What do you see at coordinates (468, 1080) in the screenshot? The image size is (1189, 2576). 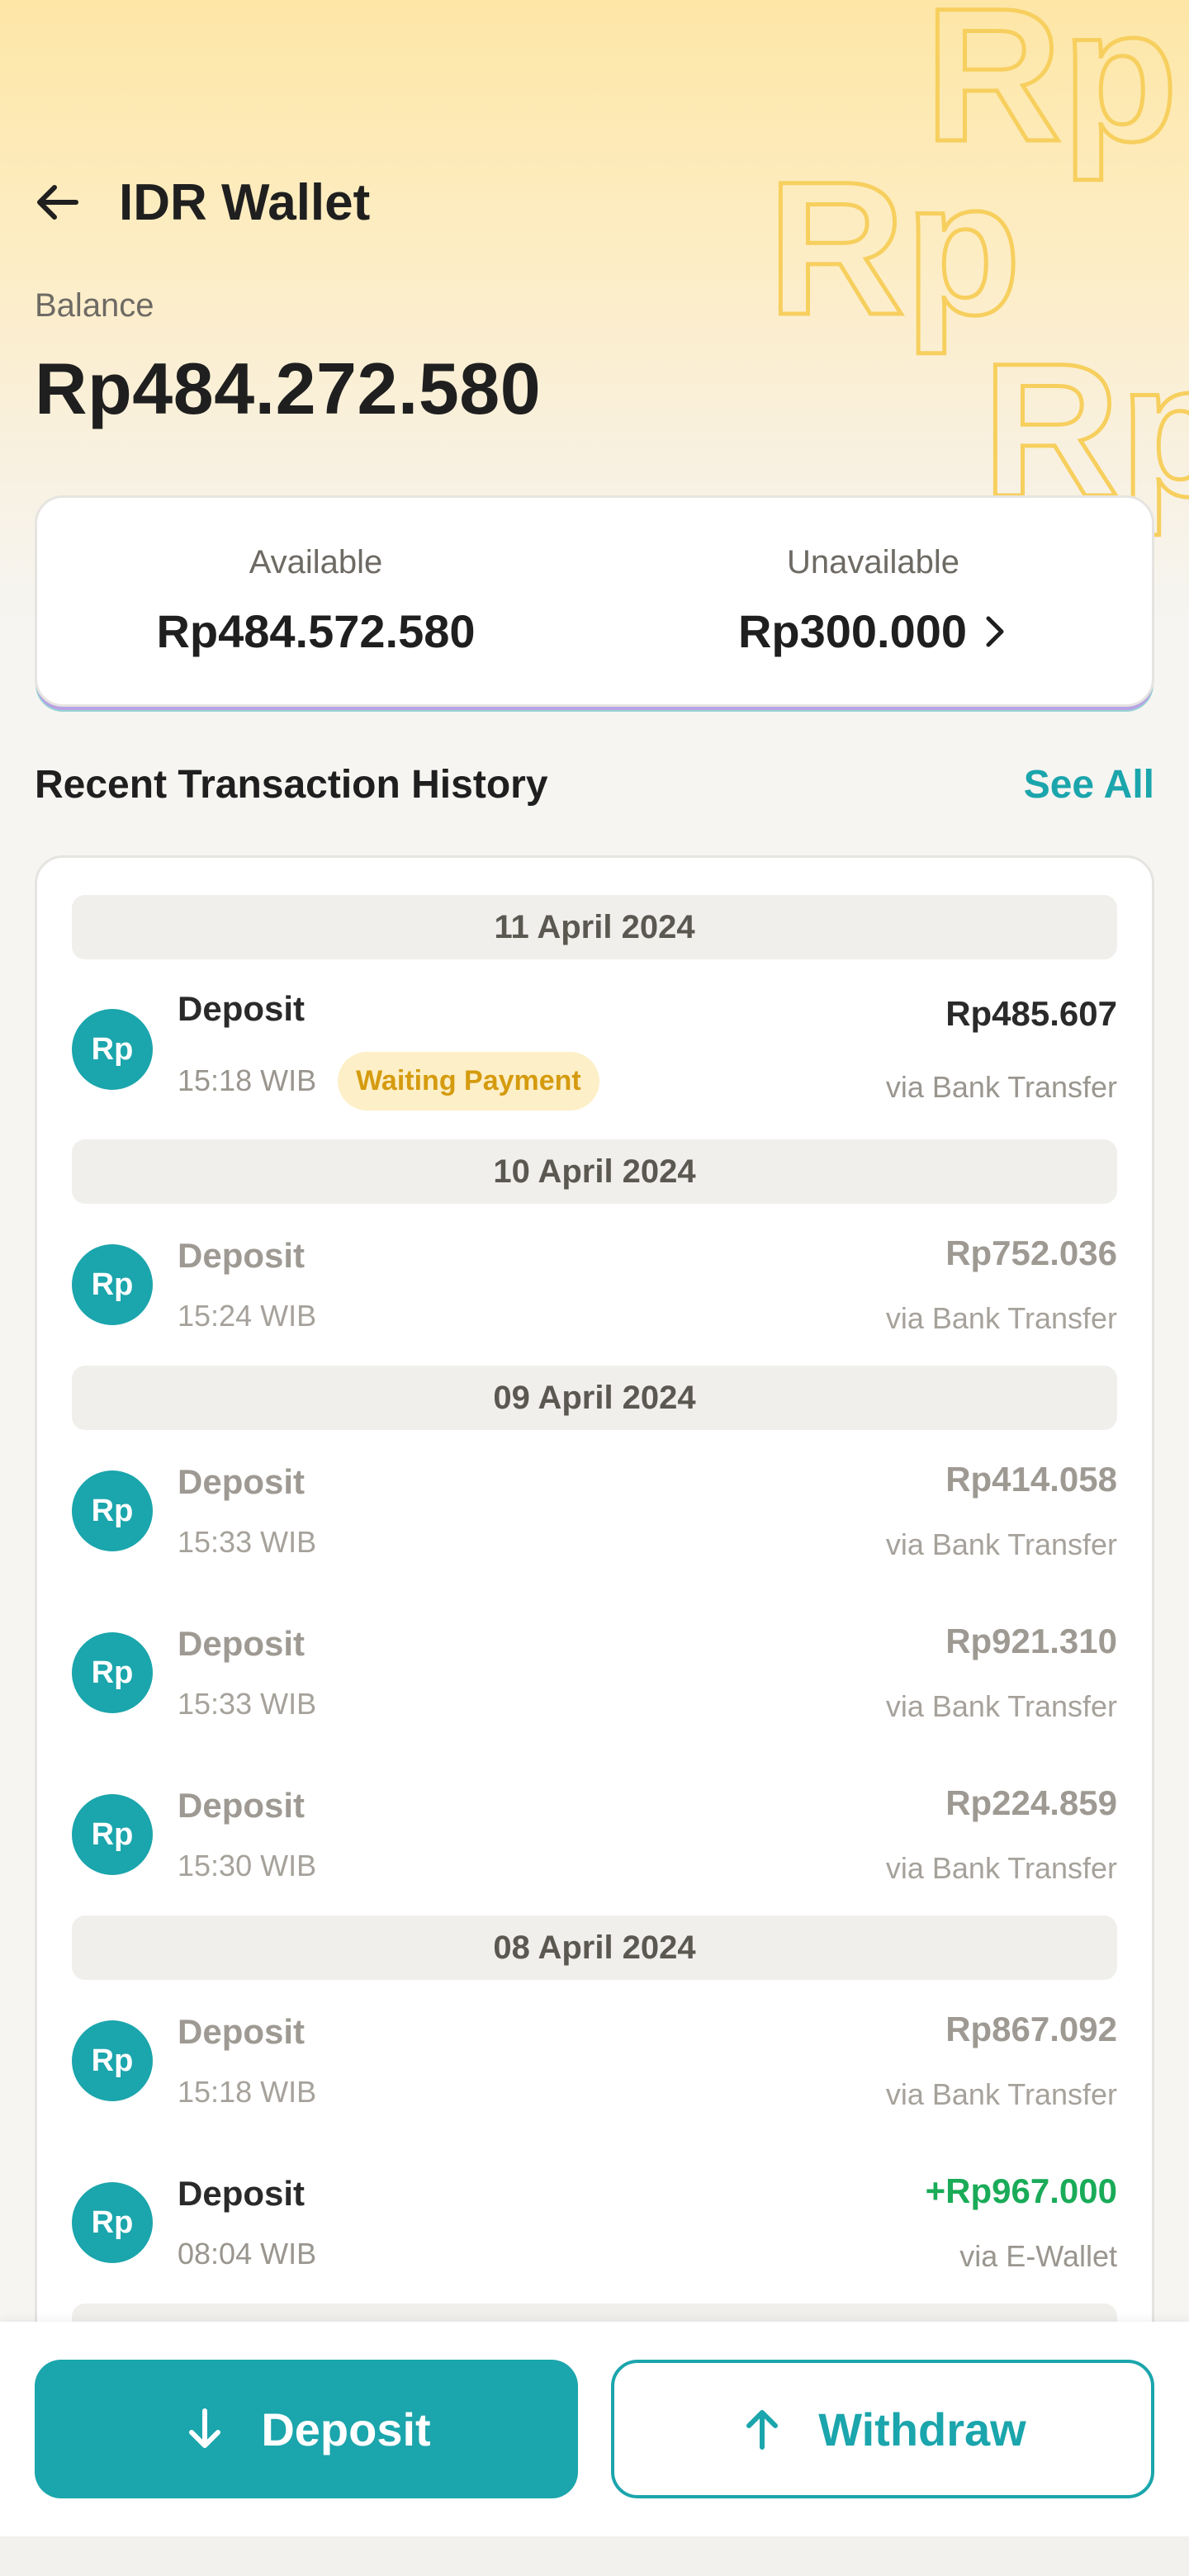 I see `status-badge: Waiting Payment` at bounding box center [468, 1080].